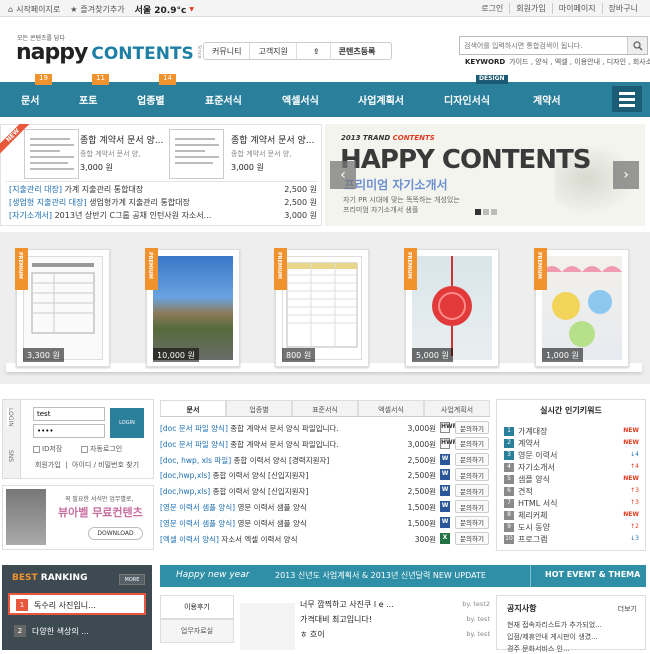 This screenshot has width=650, height=654. Describe the element at coordinates (10, 456) in the screenshot. I see `tab-sns: SNS` at that location.